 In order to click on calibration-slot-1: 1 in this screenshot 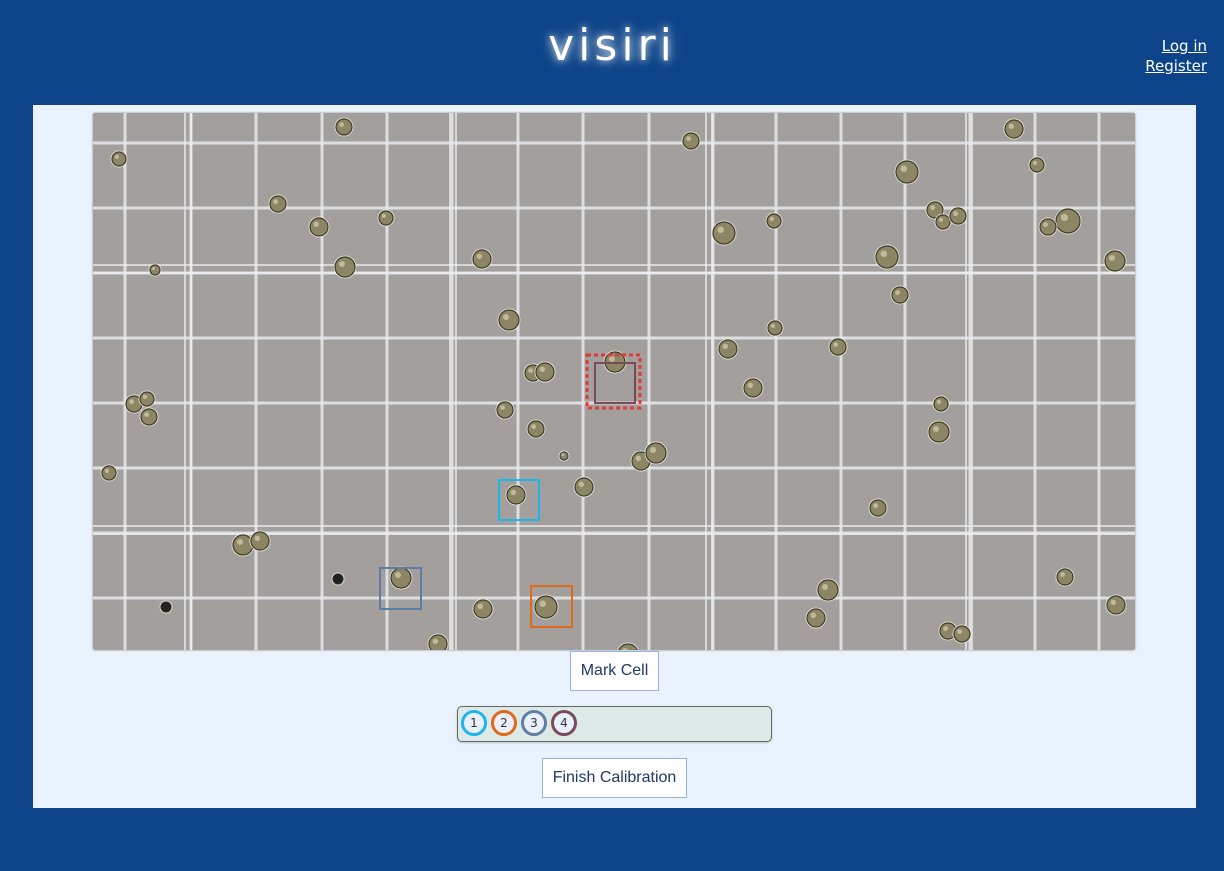, I will do `click(474, 723)`.